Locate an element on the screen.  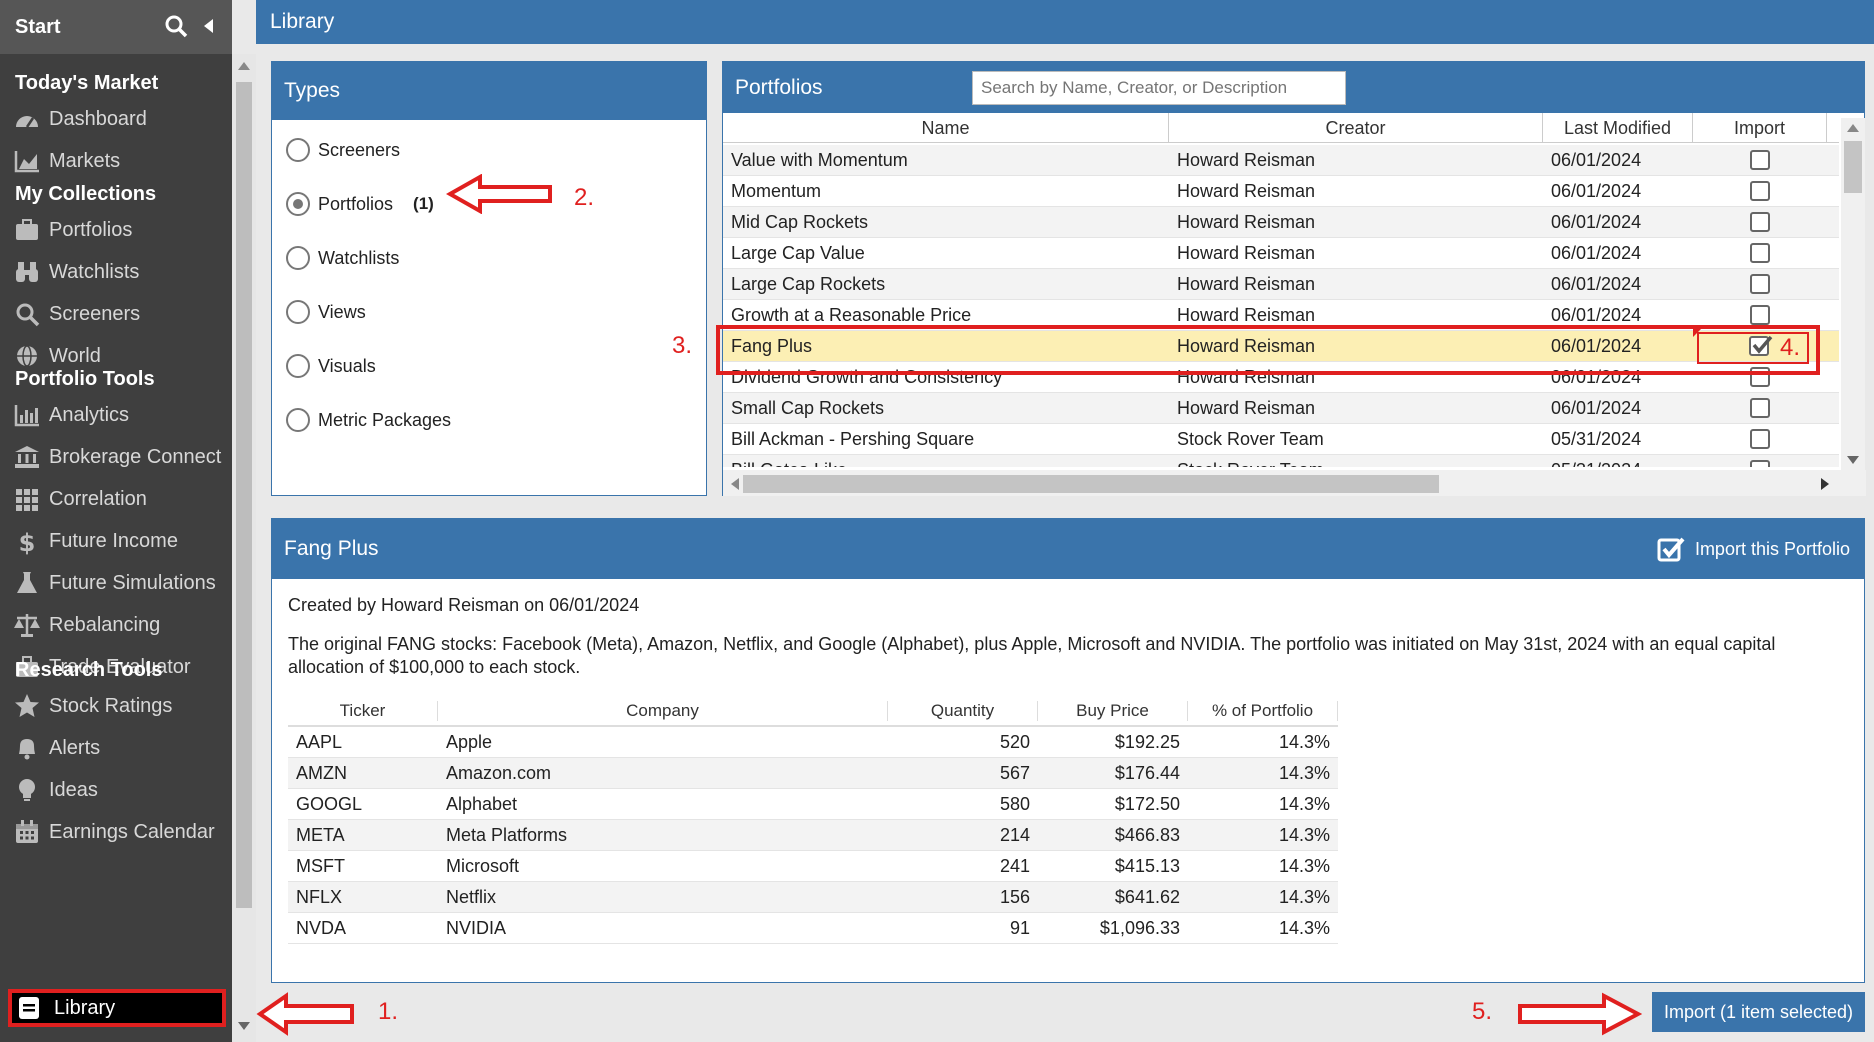
radio-selected is located at coordinates (298, 204).